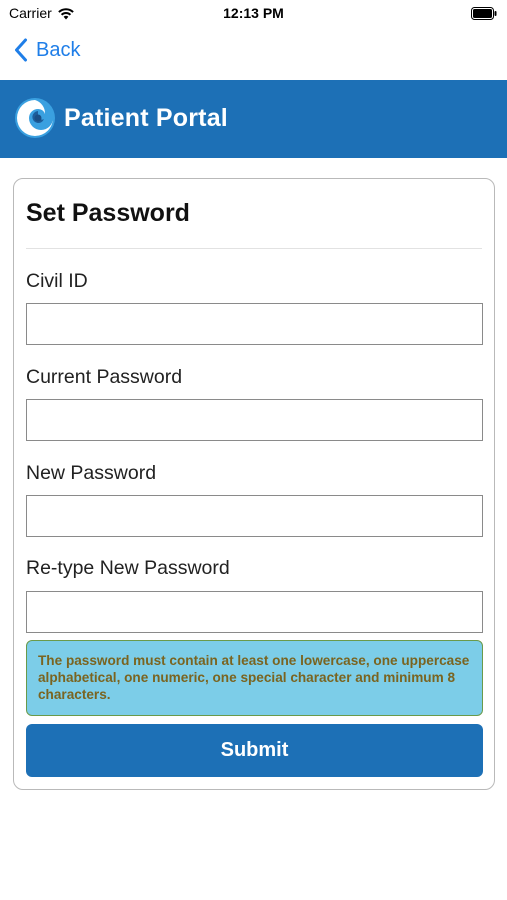 This screenshot has height=900, width=507. Describe the element at coordinates (57, 281) in the screenshot. I see `civil-id-label: Civil ID` at that location.